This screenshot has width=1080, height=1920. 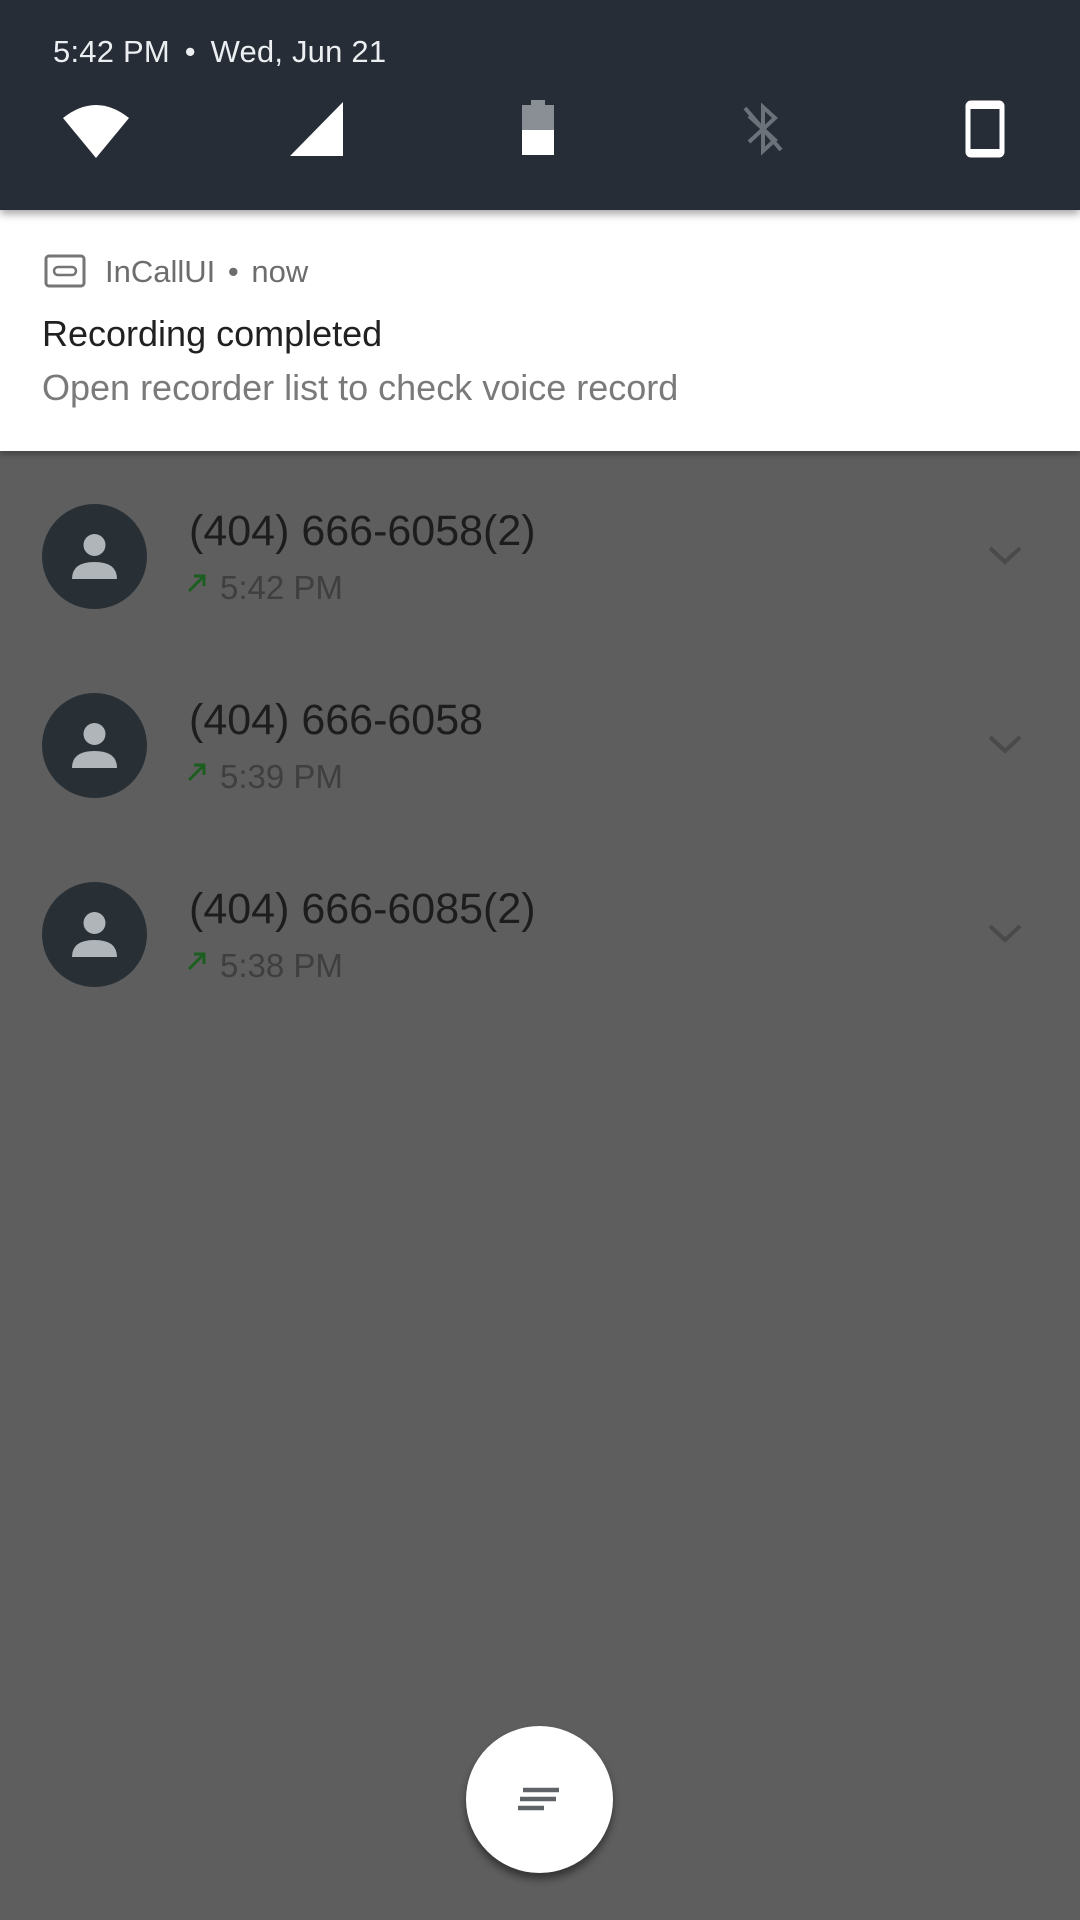 What do you see at coordinates (65, 271) in the screenshot?
I see `voicemail-icon` at bounding box center [65, 271].